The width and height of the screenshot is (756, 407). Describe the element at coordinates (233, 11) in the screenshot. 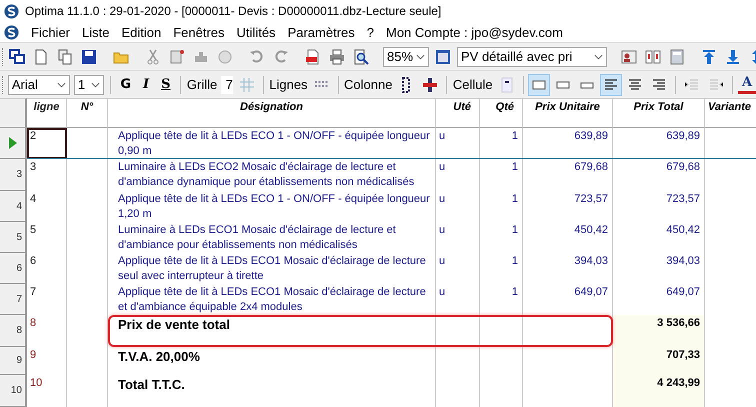

I see `window-title: Optima 11.1.0 : 29-01-2020 - [0000011- Devis : D00000011.dbz-Lecture seule]` at that location.